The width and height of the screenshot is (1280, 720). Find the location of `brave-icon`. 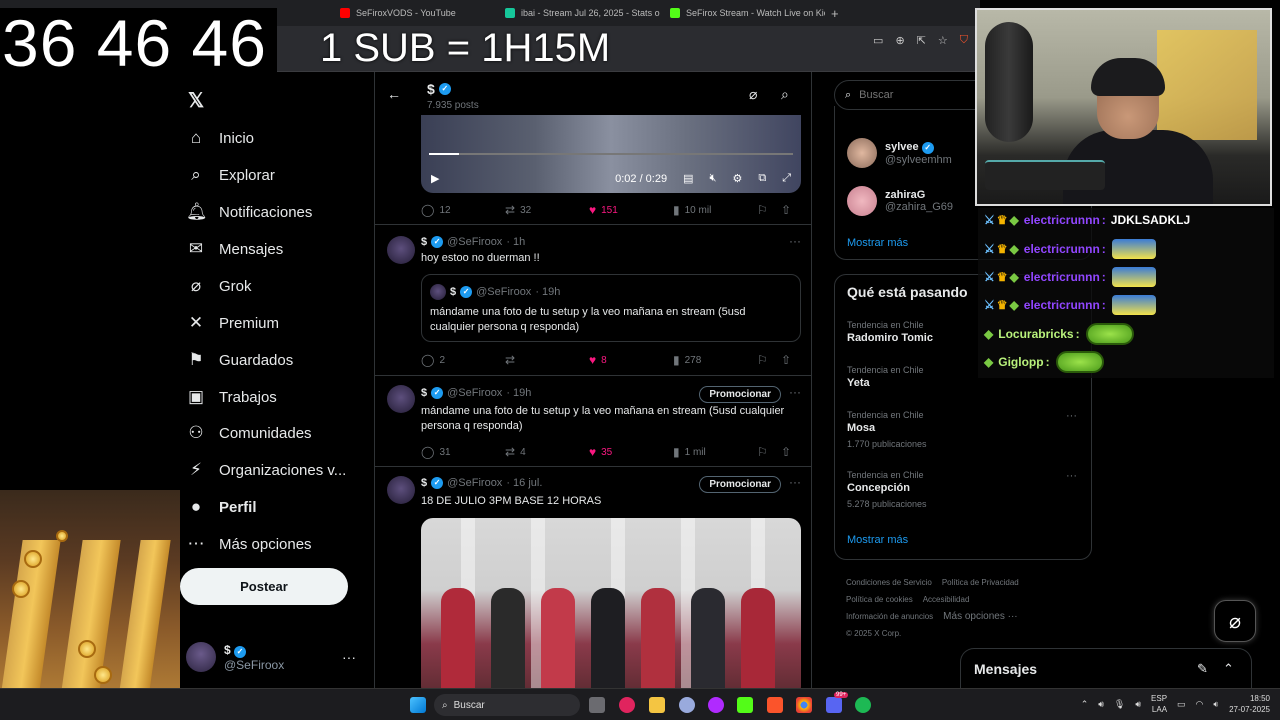

brave-icon is located at coordinates (775, 705).